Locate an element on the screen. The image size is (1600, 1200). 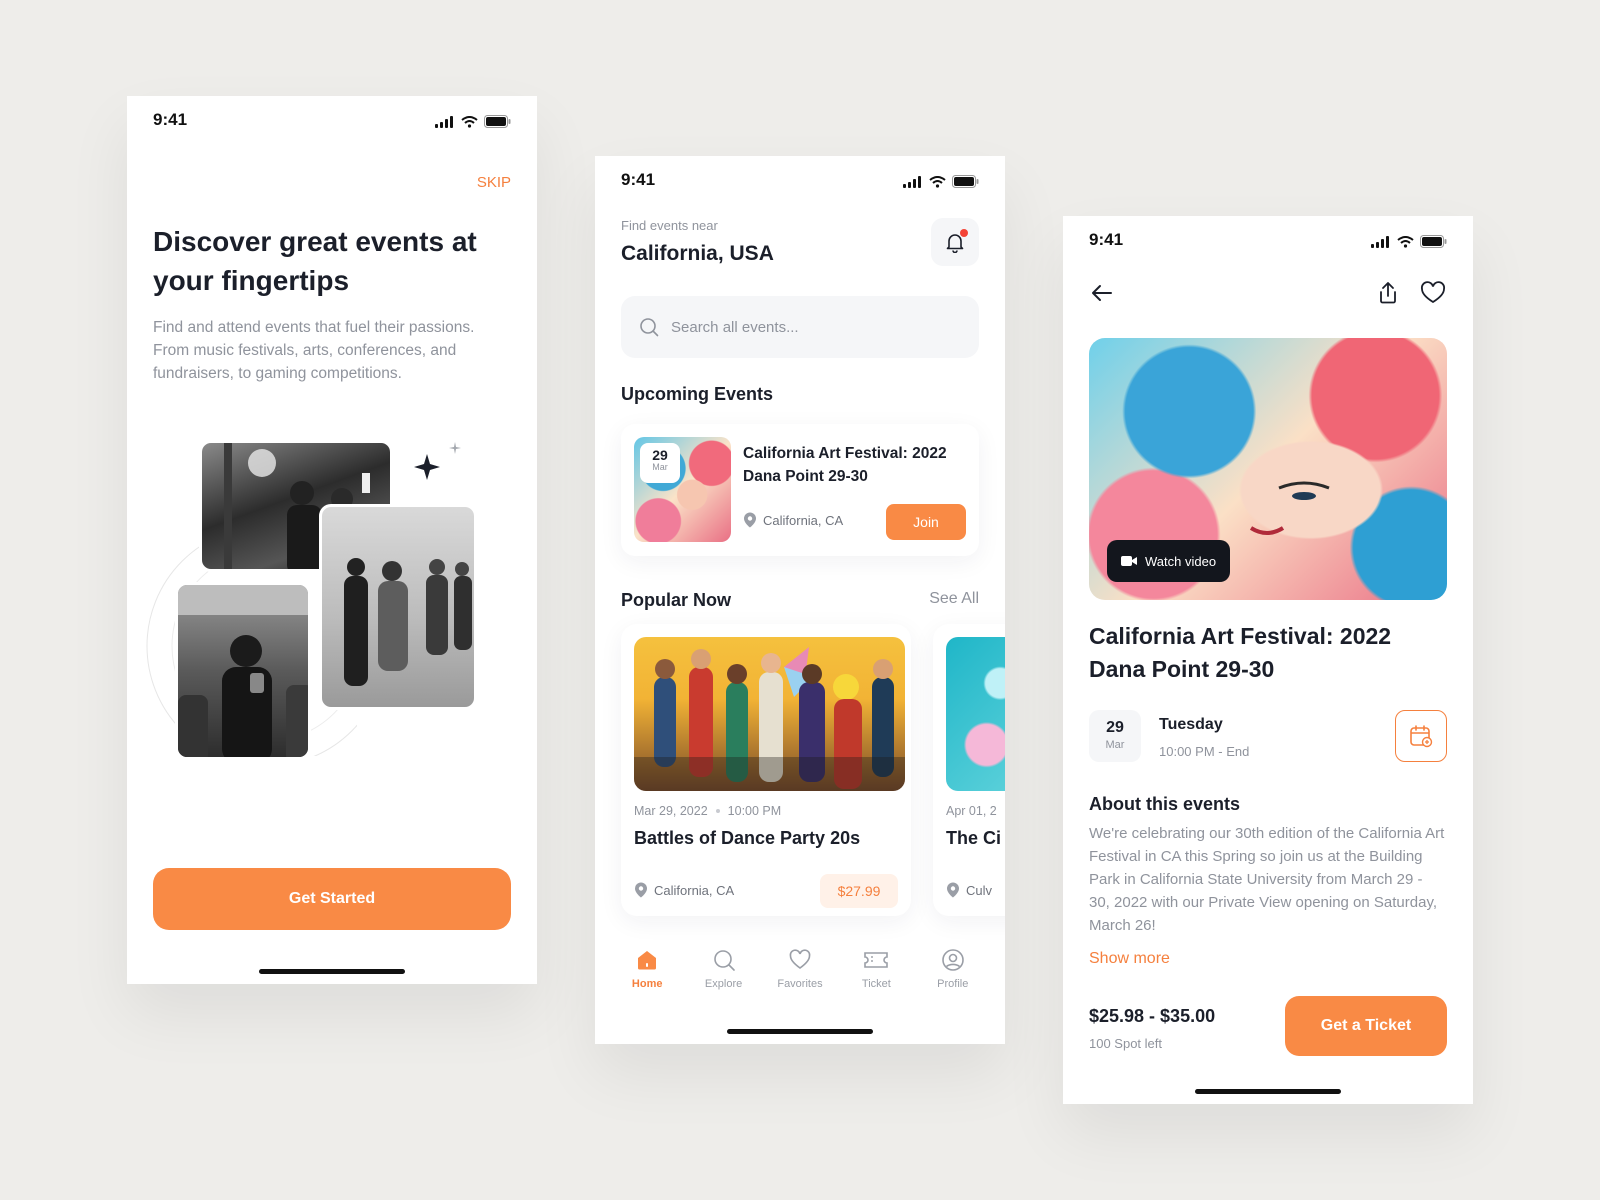
notifications-button is located at coordinates (955, 242).